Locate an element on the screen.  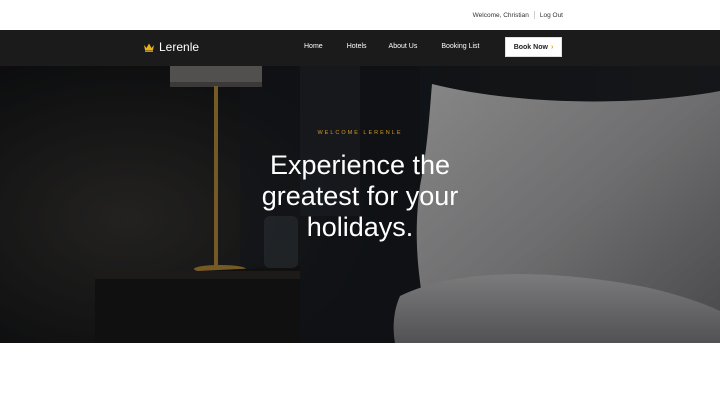
chevron-right-icon: › is located at coordinates (552, 47).